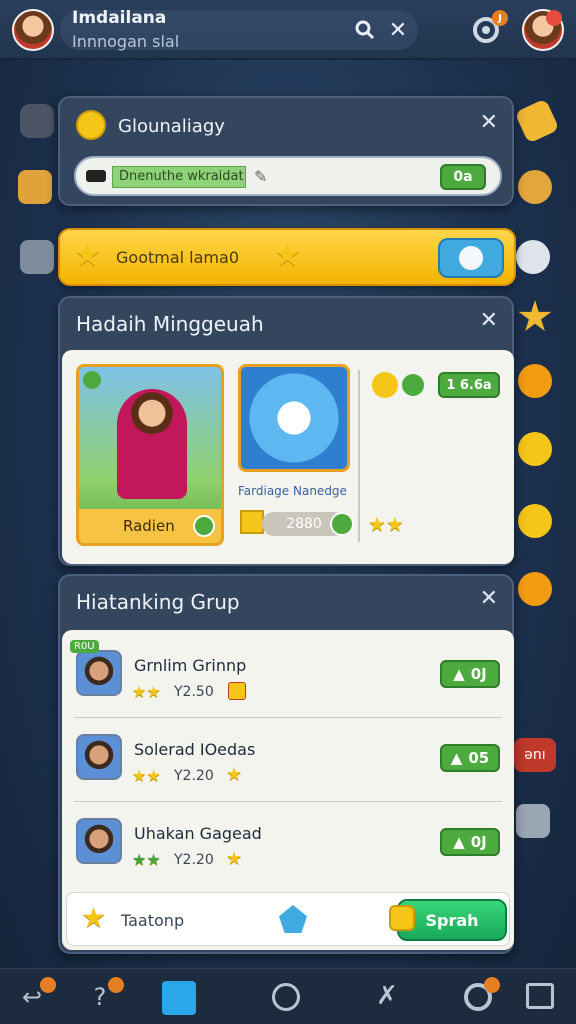 The image size is (576, 1024). What do you see at coordinates (413, 385) in the screenshot?
I see `refresh-icon` at bounding box center [413, 385].